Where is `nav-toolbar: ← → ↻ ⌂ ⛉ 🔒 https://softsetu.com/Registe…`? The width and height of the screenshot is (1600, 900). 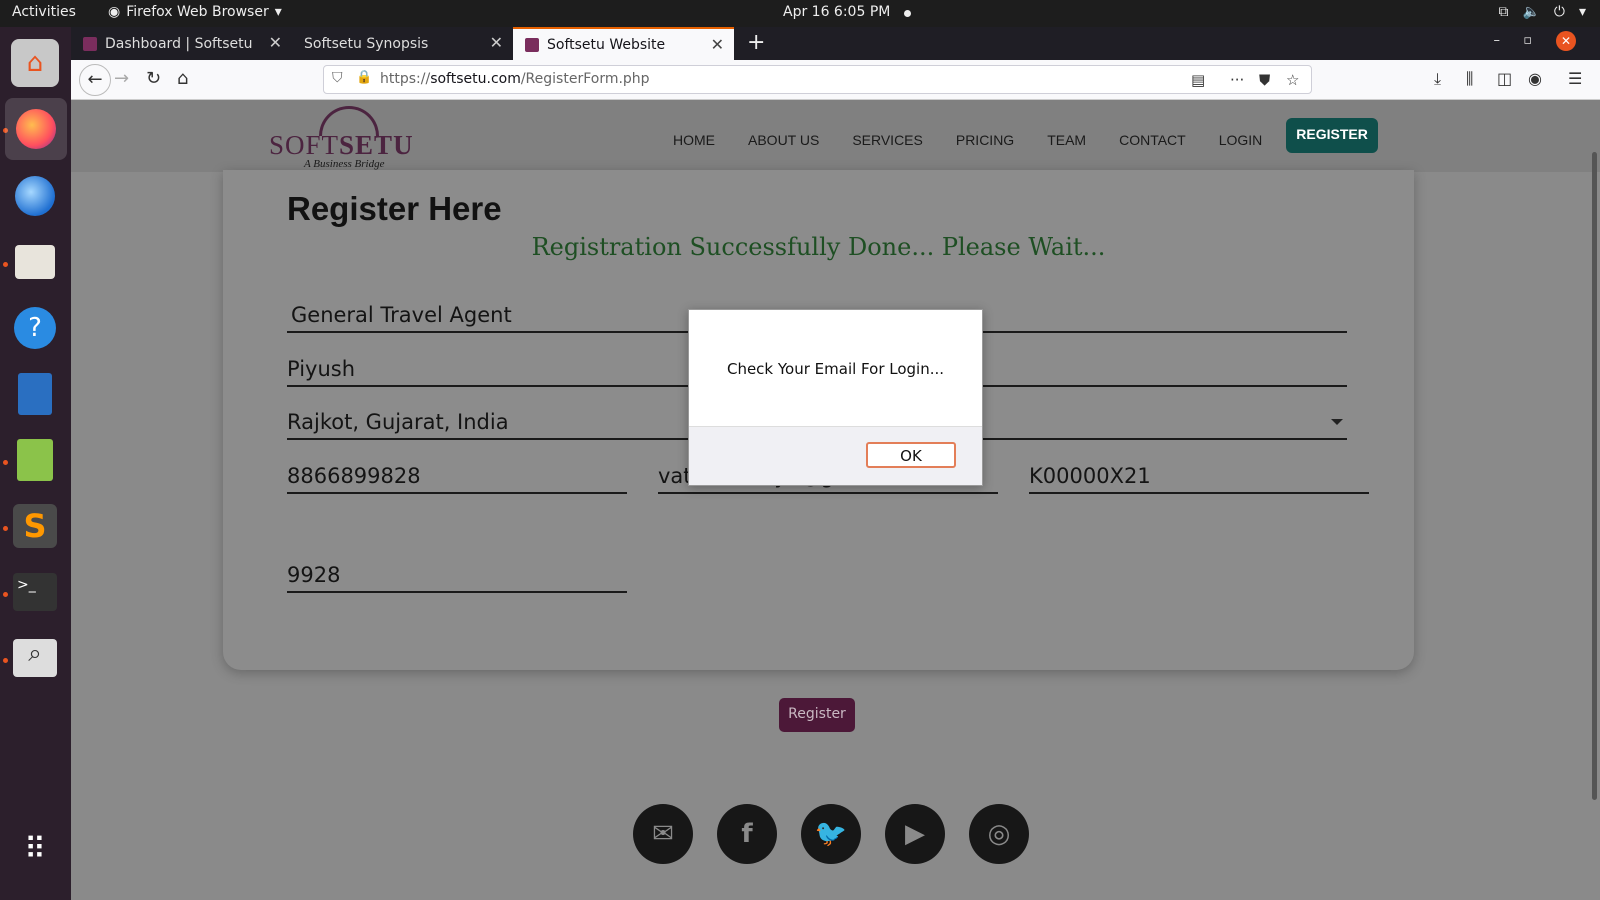
nav-toolbar: ← → ↻ ⌂ ⛉ 🔒 https://softsetu.com/Registe… is located at coordinates (835, 80).